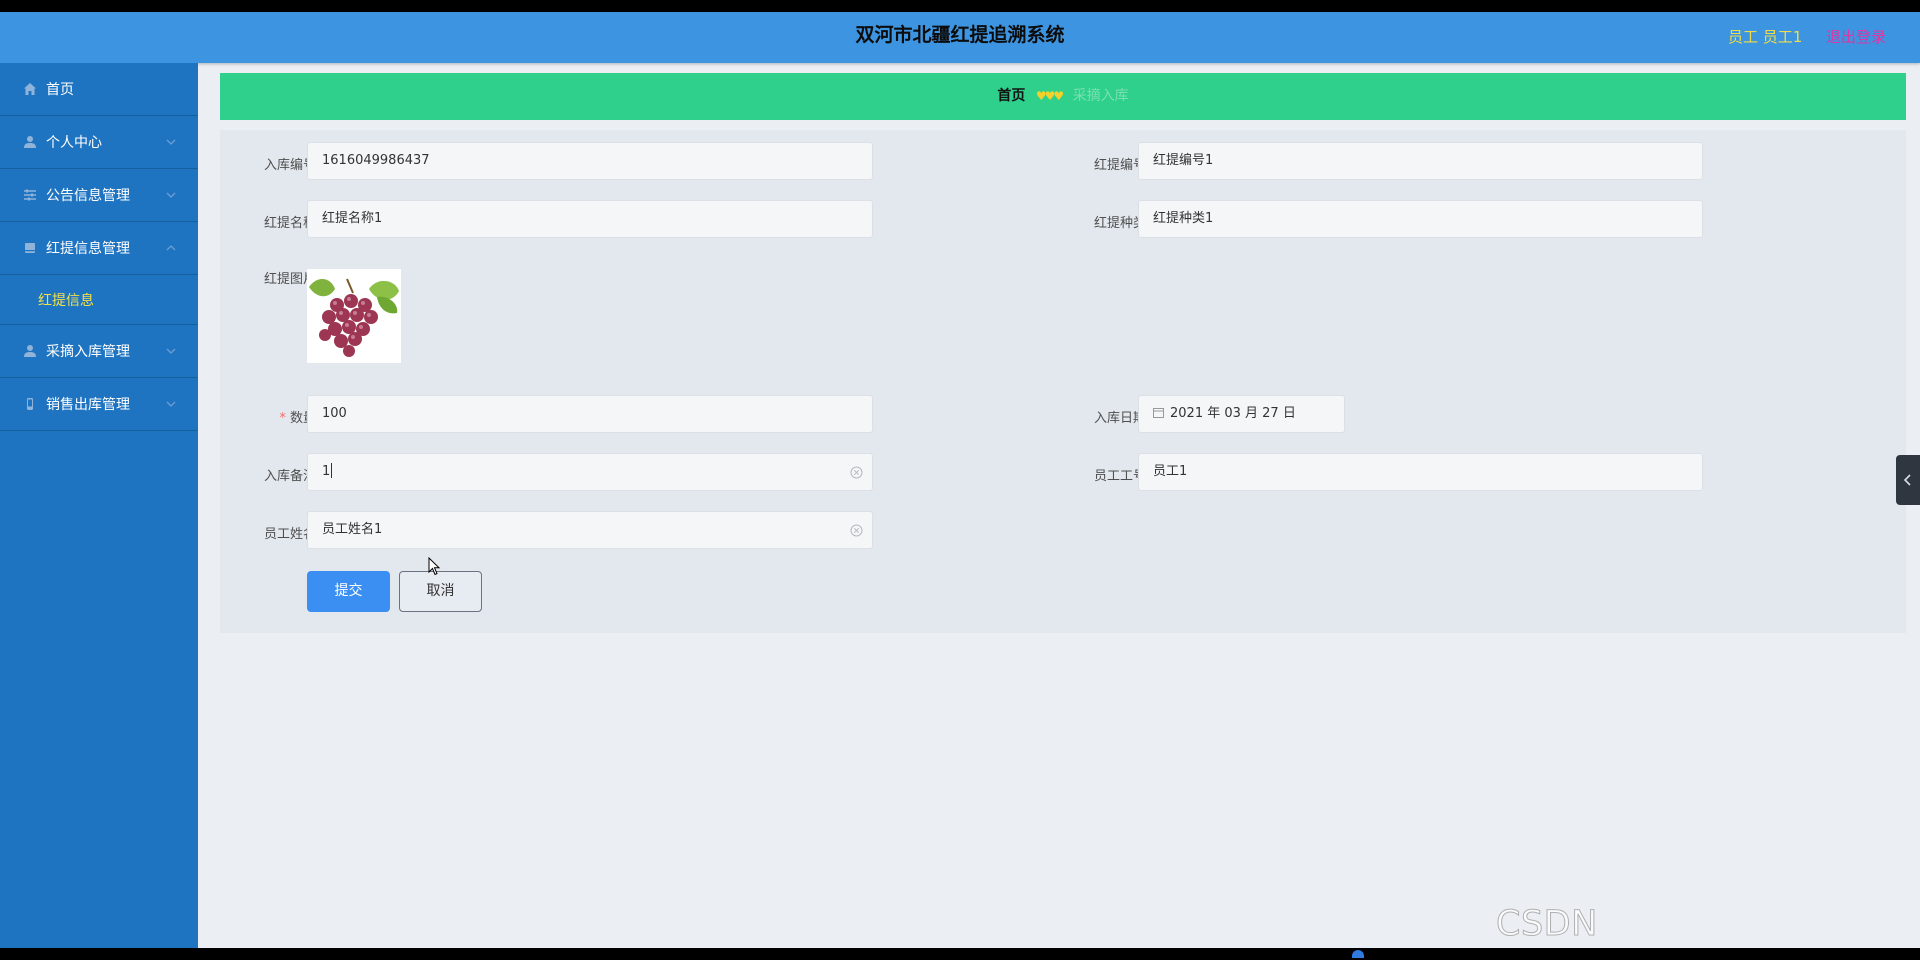 This screenshot has height=960, width=1920. Describe the element at coordinates (440, 591) in the screenshot. I see `cancel-button: 取消` at that location.